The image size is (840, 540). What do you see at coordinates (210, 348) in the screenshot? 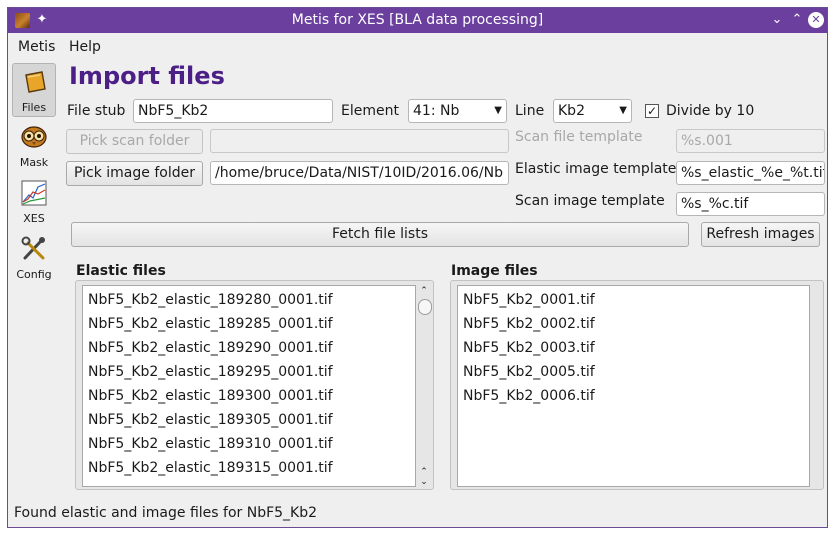
I see `list-item: NbF5_Kb2_elastic_189290_0001.tif` at bounding box center [210, 348].